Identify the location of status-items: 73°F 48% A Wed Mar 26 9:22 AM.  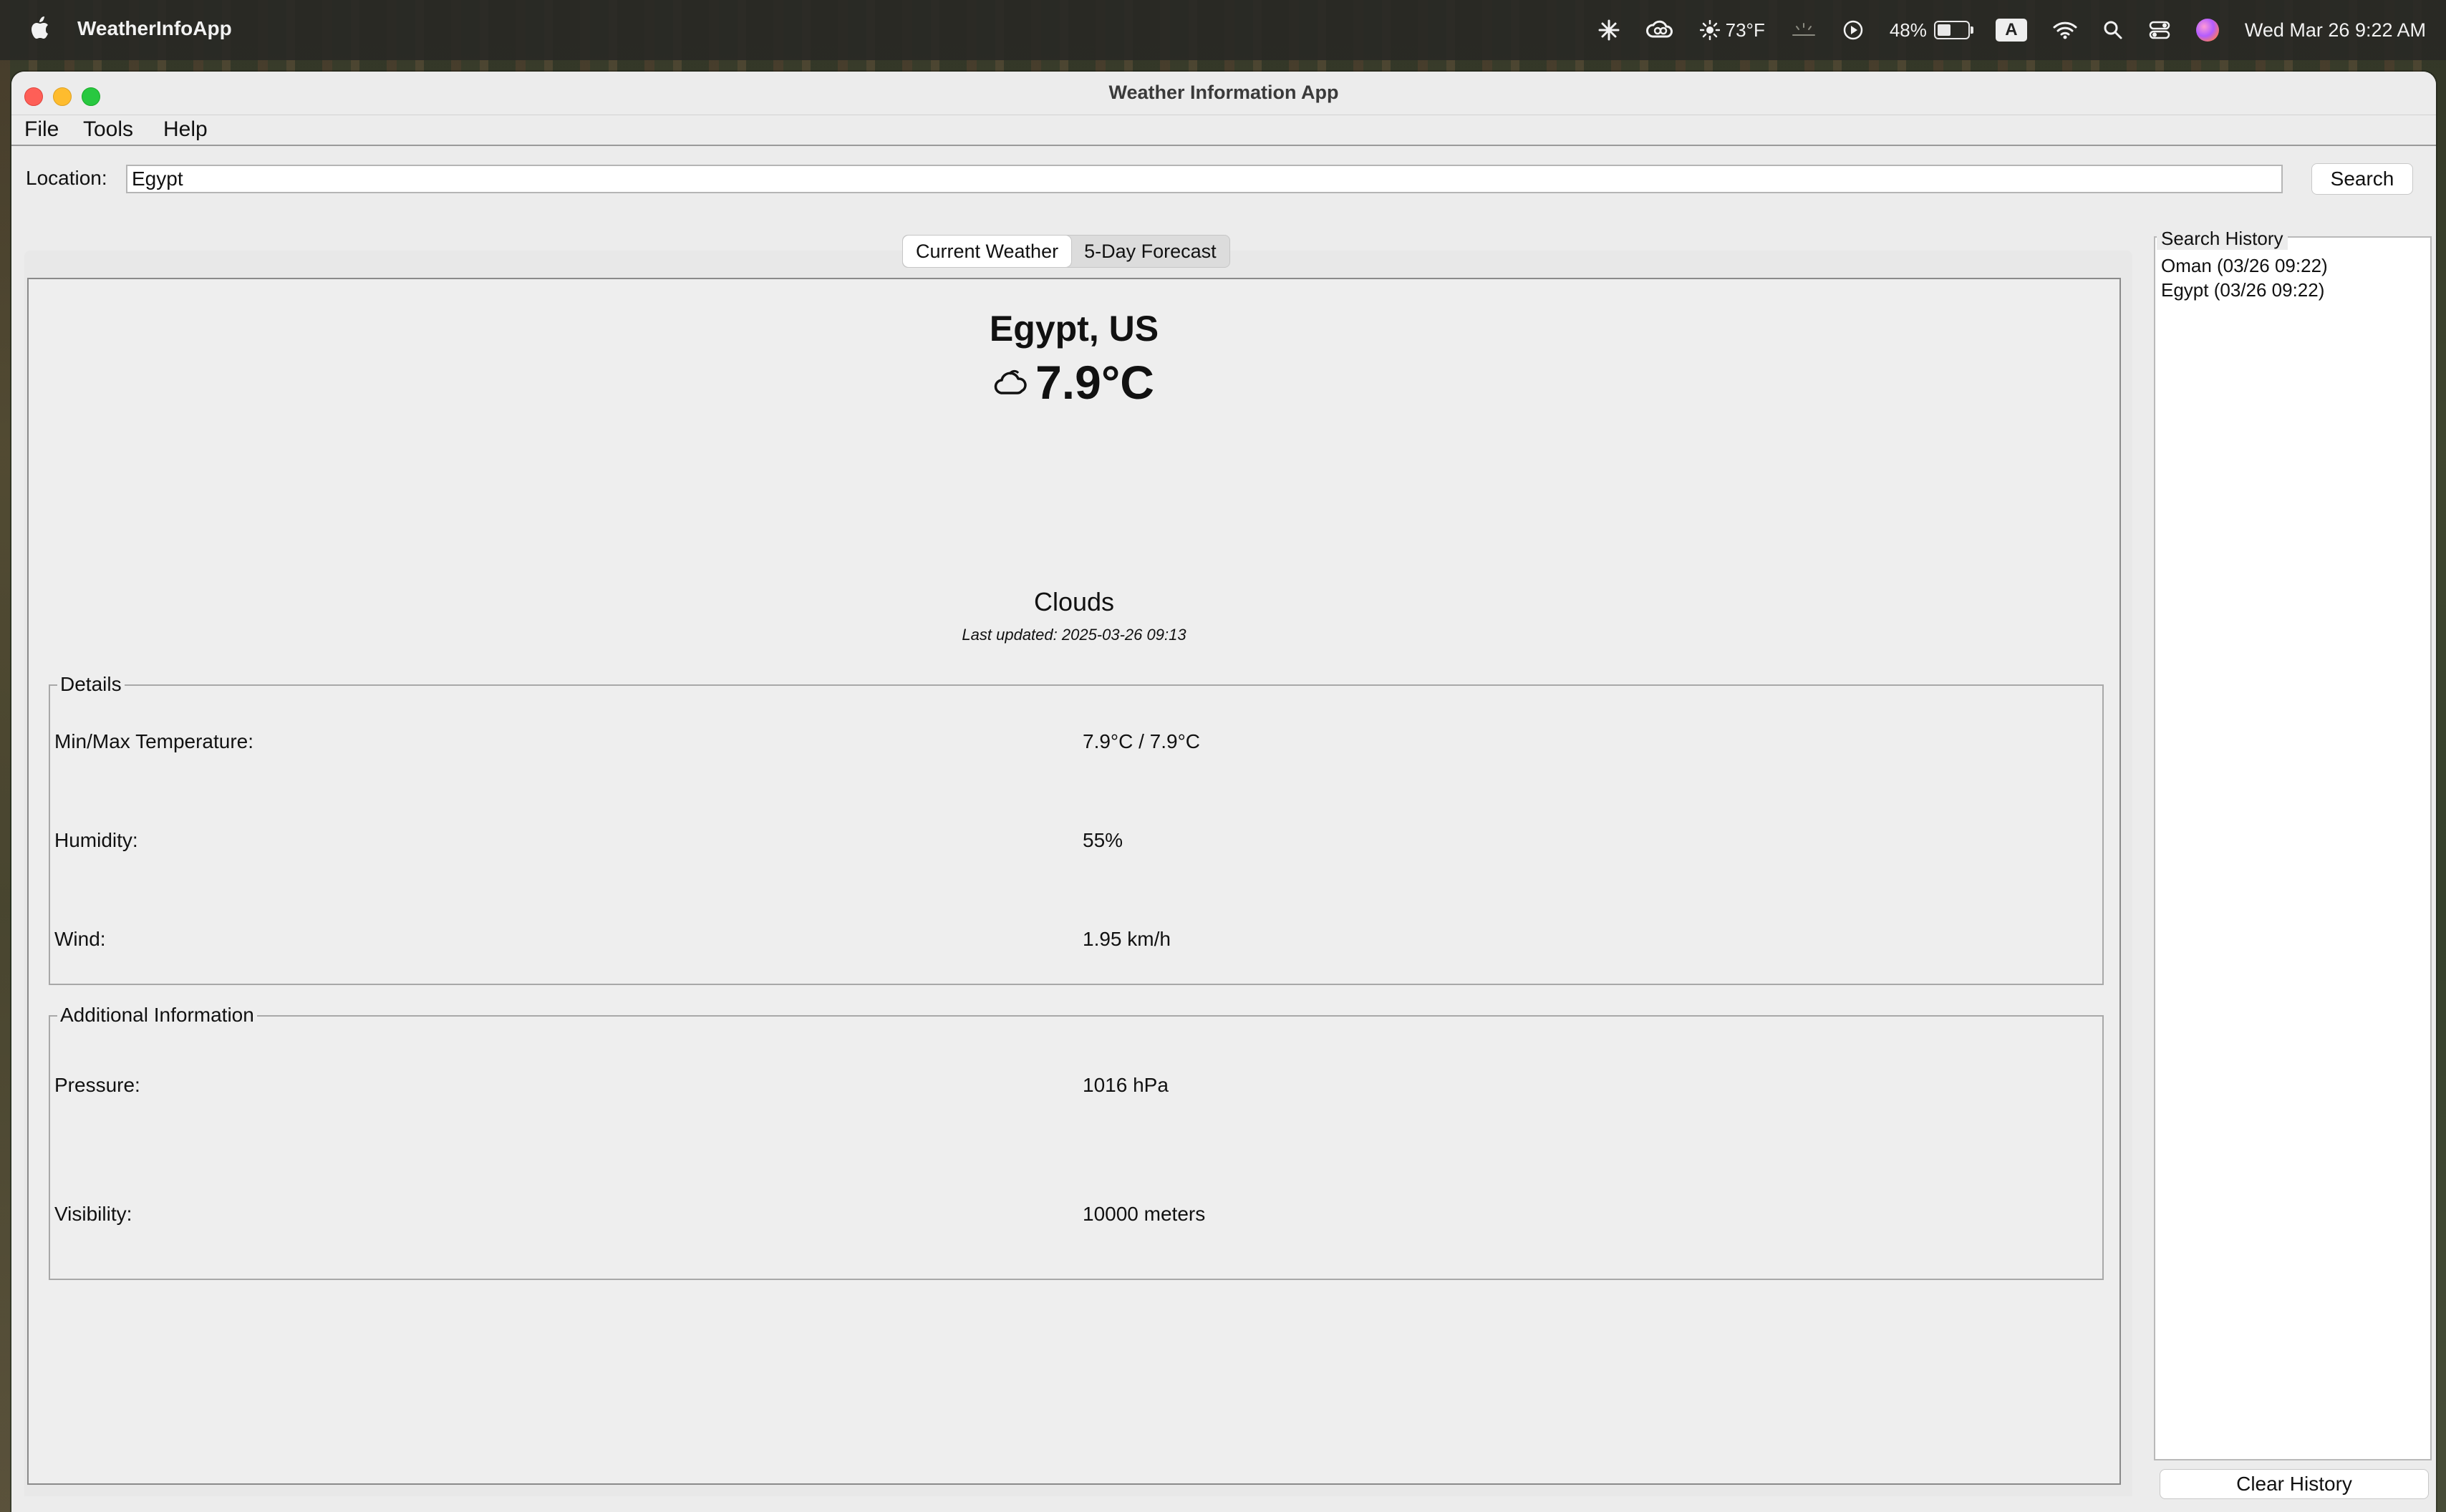
(1999, 30).